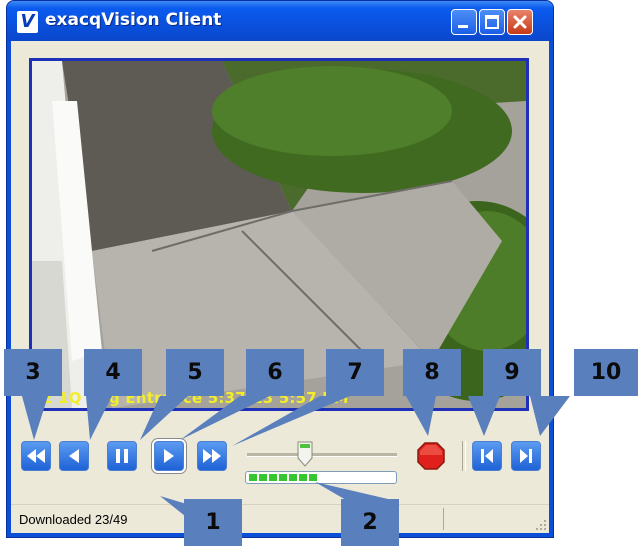 This screenshot has height=550, width=641. I want to click on fast-forward-button, so click(212, 456).